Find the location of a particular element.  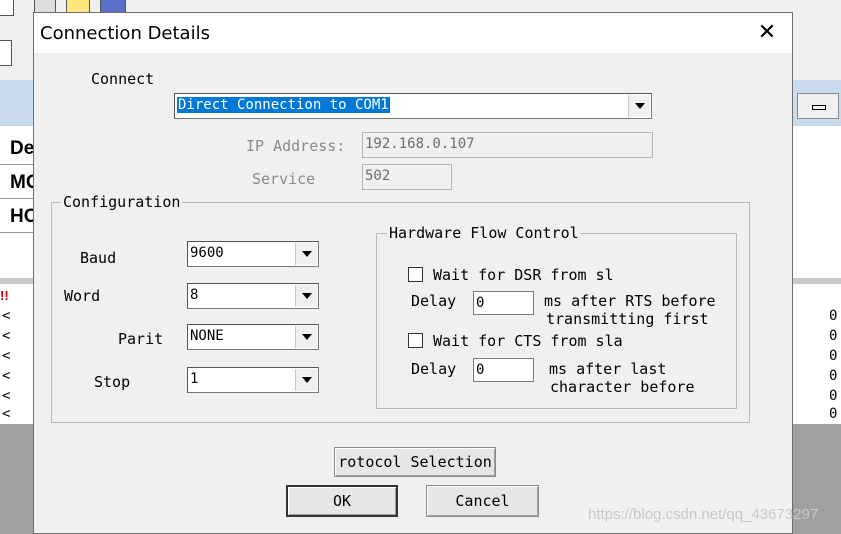

parity-label: Parit is located at coordinates (141, 339).